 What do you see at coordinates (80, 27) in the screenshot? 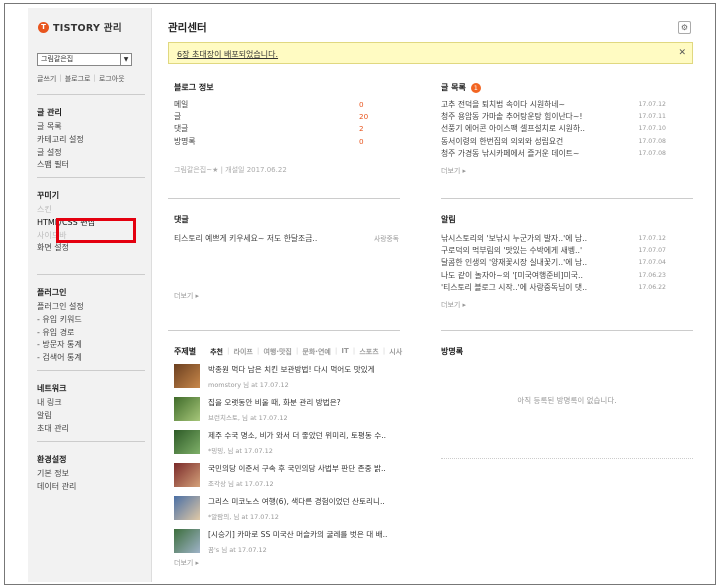
I see `tistory-logo: T TISTORY 관리` at bounding box center [80, 27].